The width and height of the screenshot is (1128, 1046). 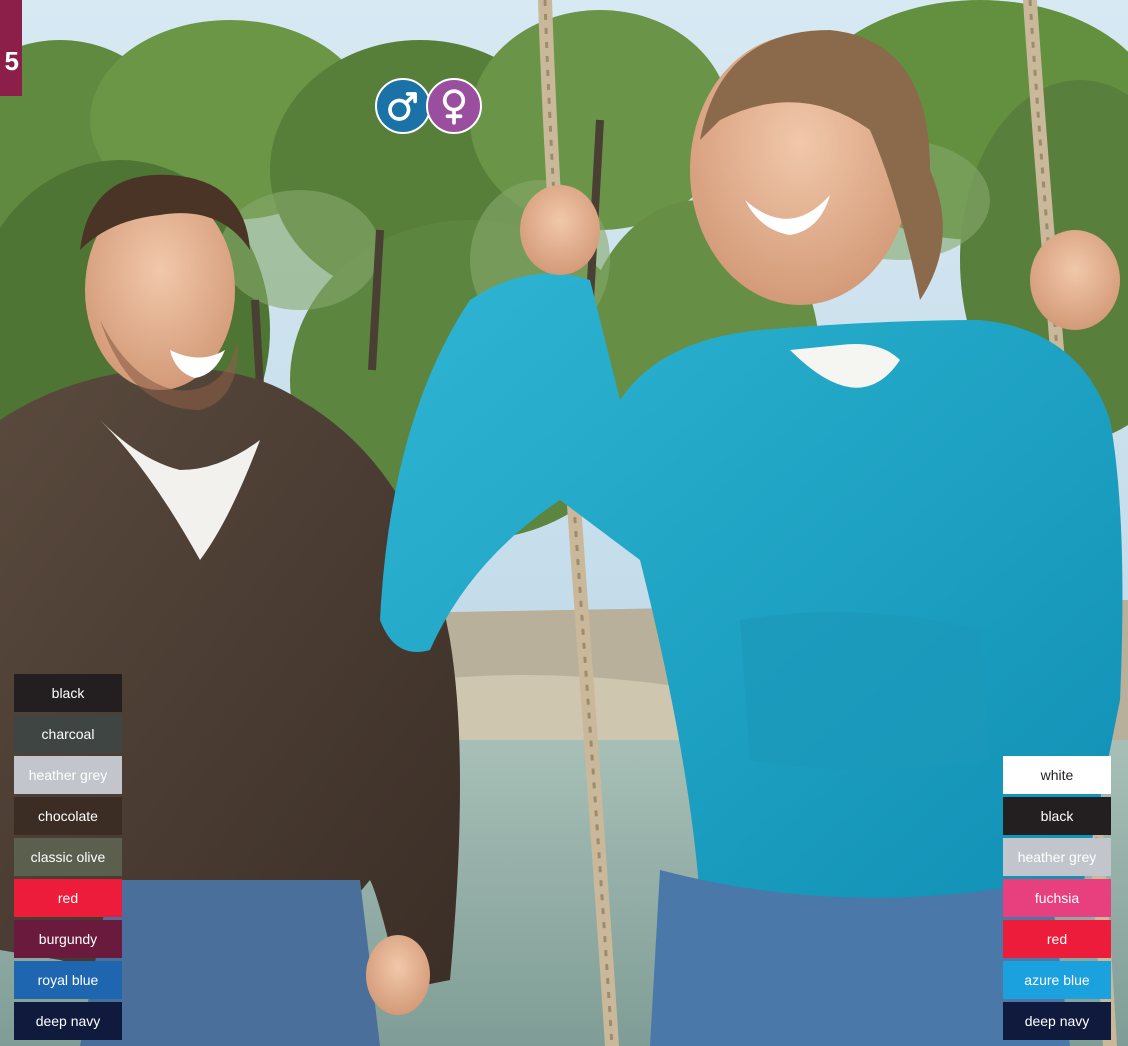 What do you see at coordinates (68, 816) in the screenshot?
I see `color-swatch: chocolate` at bounding box center [68, 816].